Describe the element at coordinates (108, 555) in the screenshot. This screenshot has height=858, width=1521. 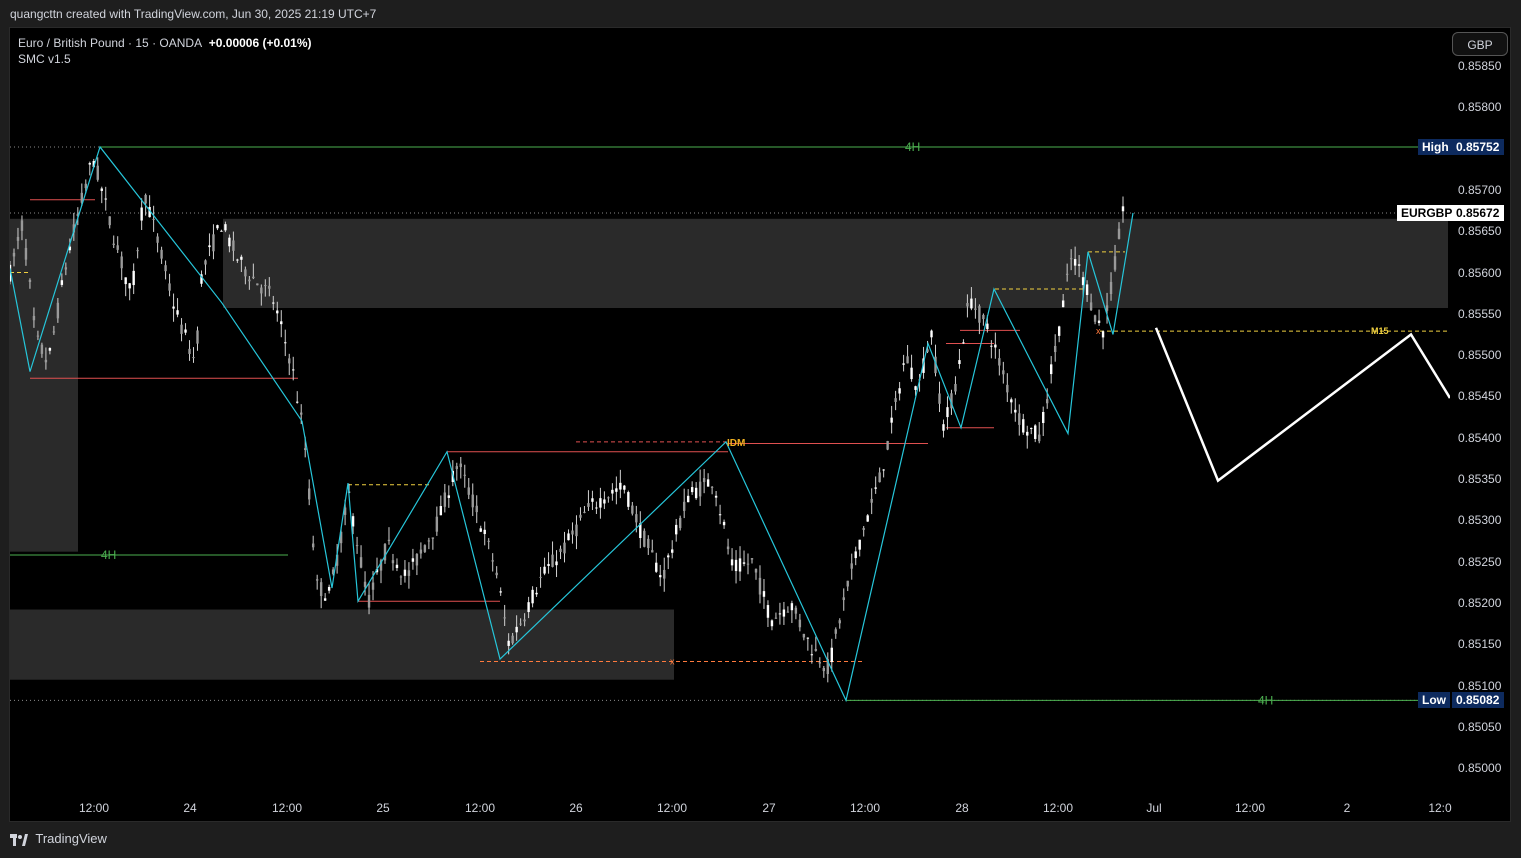
I see `label-4h-mid: 4H` at that location.